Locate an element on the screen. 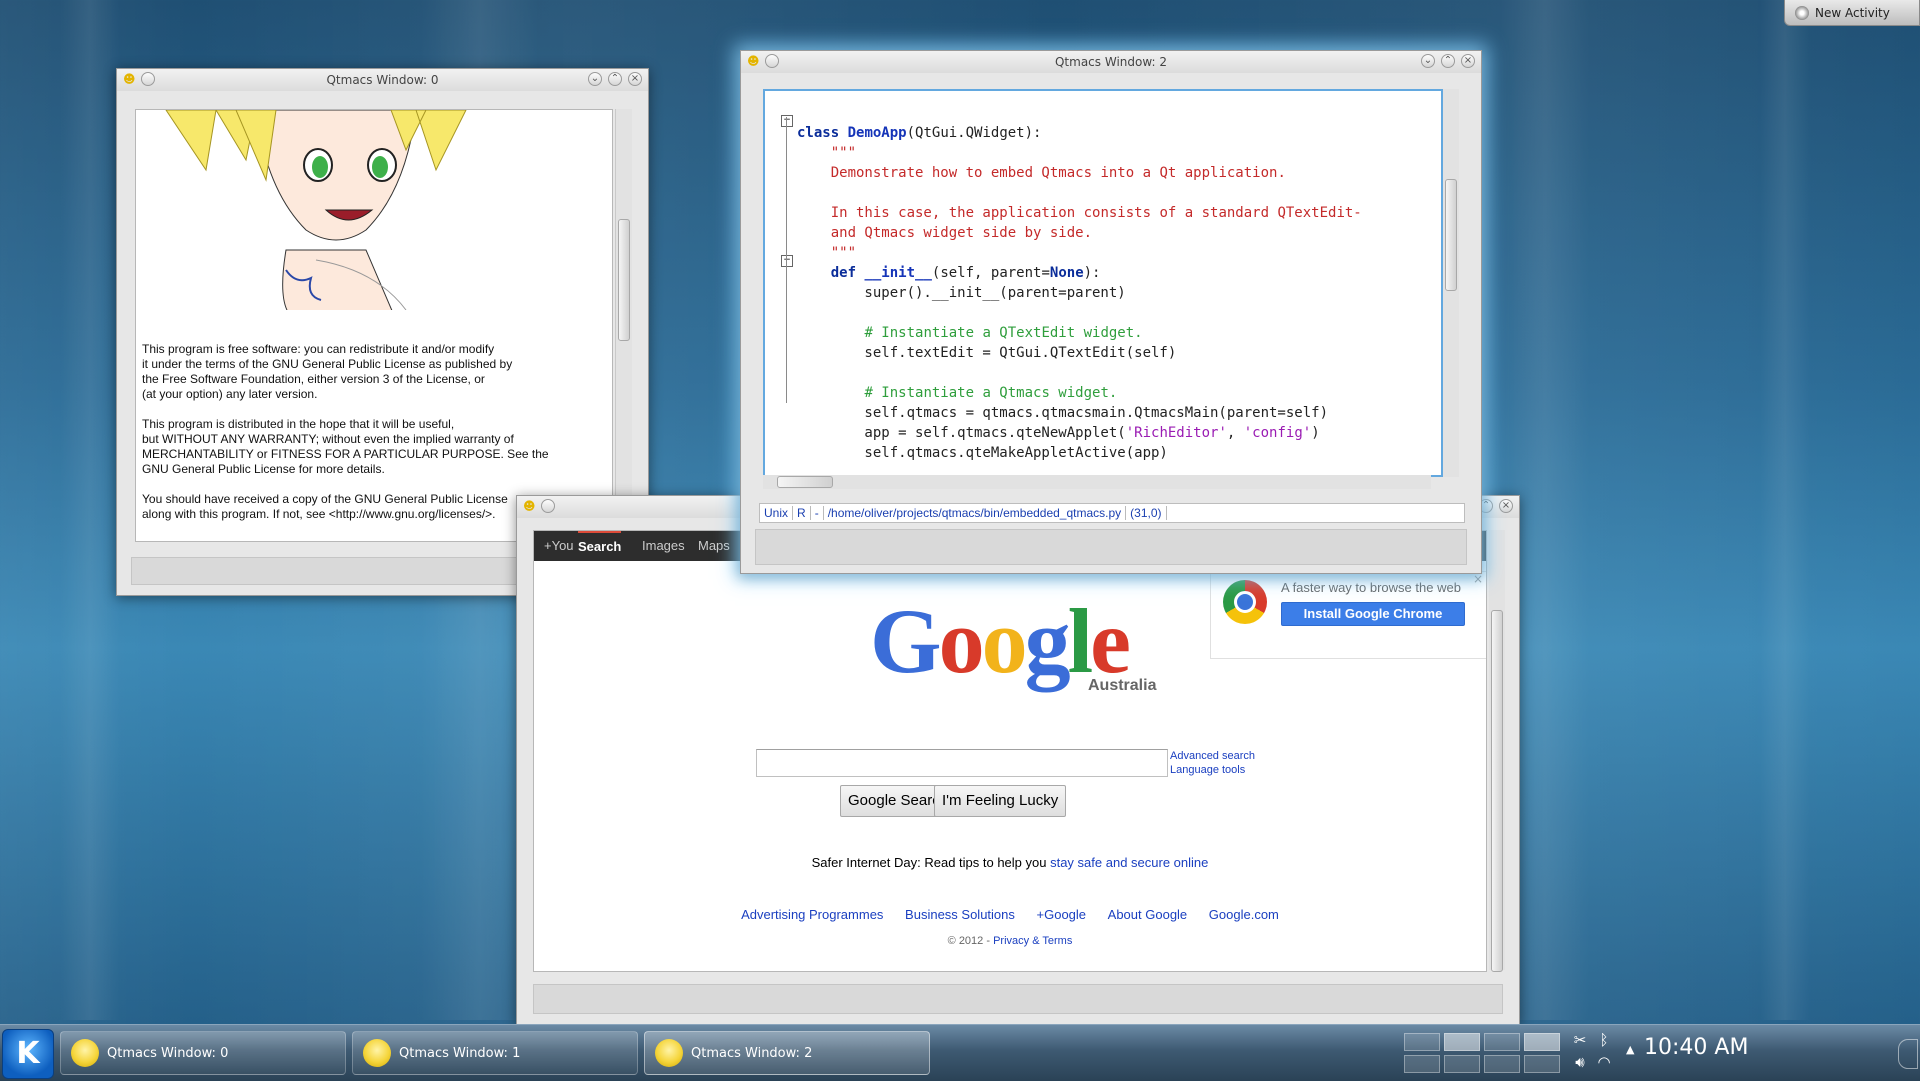  feeling-lucky-button: I'm Feeling Lucky is located at coordinates (1000, 801).